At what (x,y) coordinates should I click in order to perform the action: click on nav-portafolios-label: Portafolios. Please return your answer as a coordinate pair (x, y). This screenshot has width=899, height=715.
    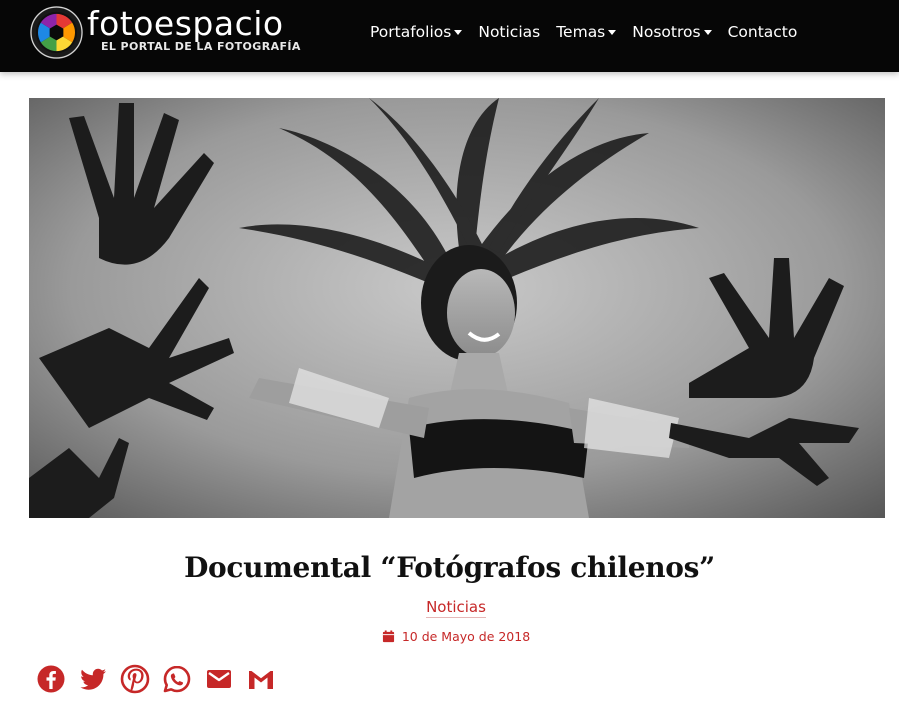
    Looking at the image, I should click on (411, 32).